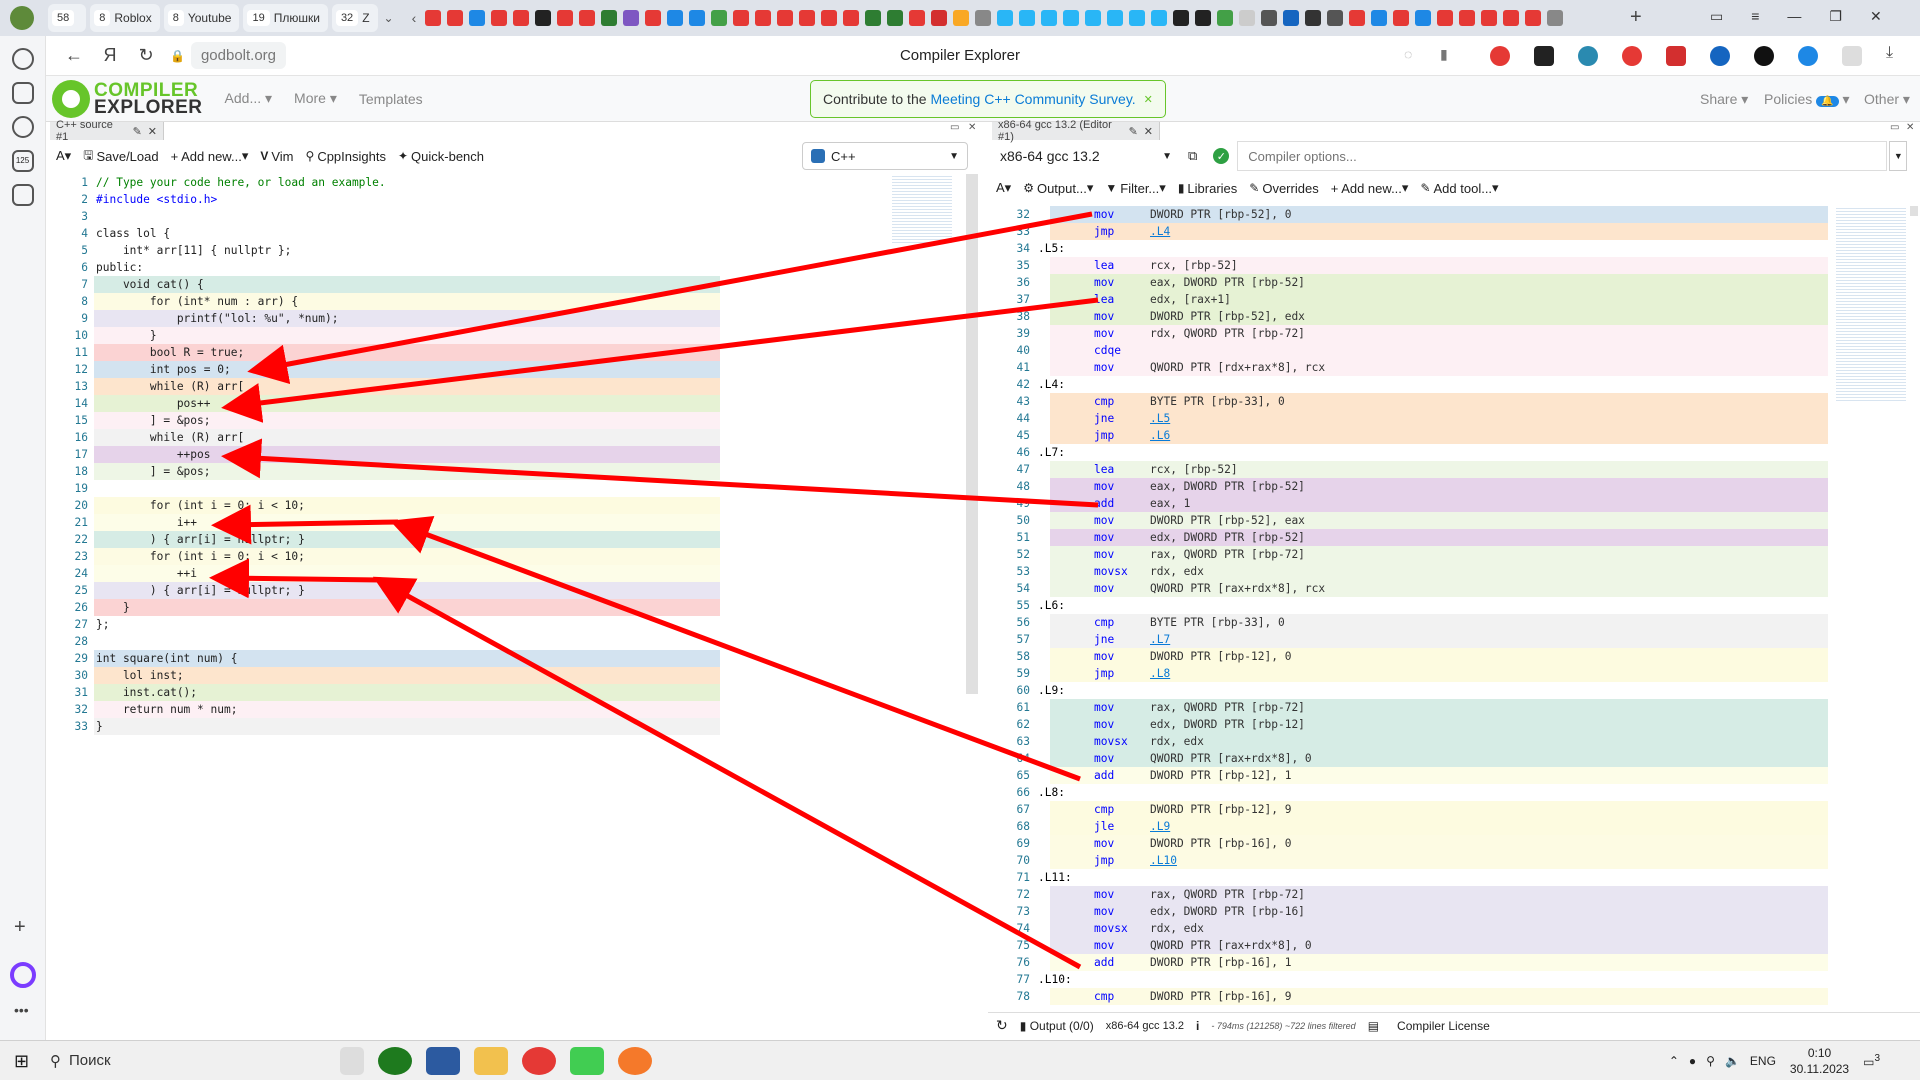 The width and height of the screenshot is (1920, 1081). What do you see at coordinates (470, 199) in the screenshot?
I see `source-line: 2 #include <stdio.h>` at bounding box center [470, 199].